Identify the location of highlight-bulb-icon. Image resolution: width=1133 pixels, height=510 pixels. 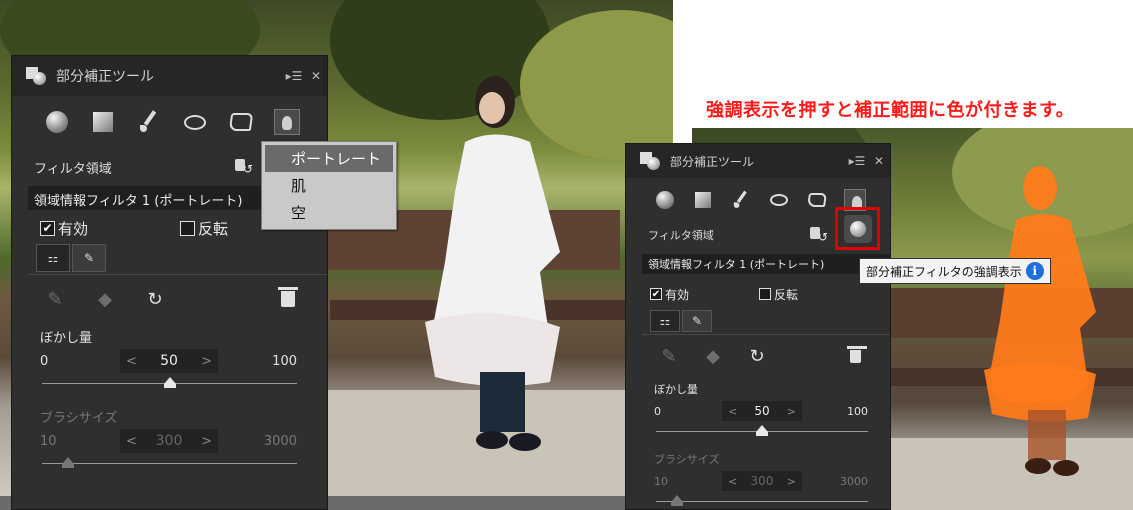
(857, 228).